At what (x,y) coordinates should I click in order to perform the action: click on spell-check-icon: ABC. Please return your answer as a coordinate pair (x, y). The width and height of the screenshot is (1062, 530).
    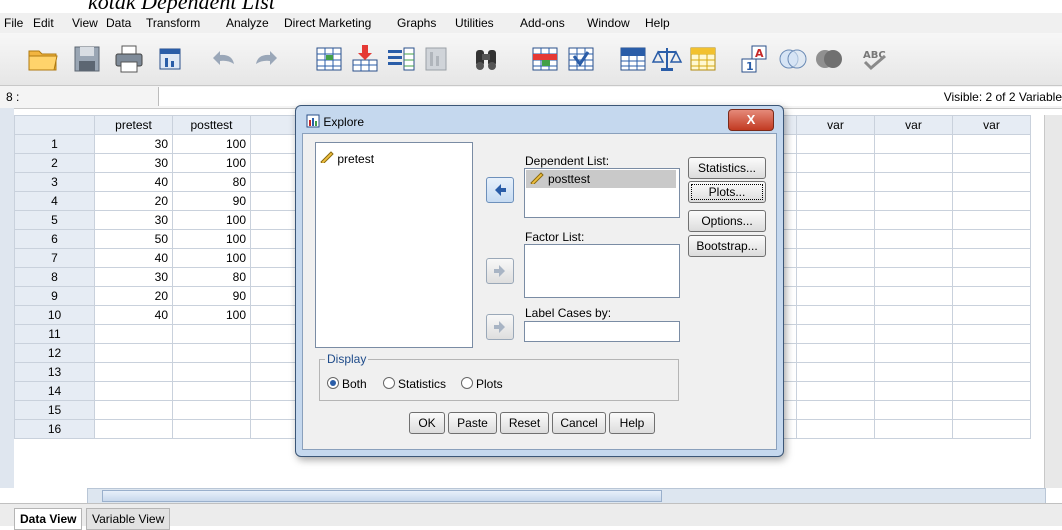
    Looking at the image, I should click on (875, 59).